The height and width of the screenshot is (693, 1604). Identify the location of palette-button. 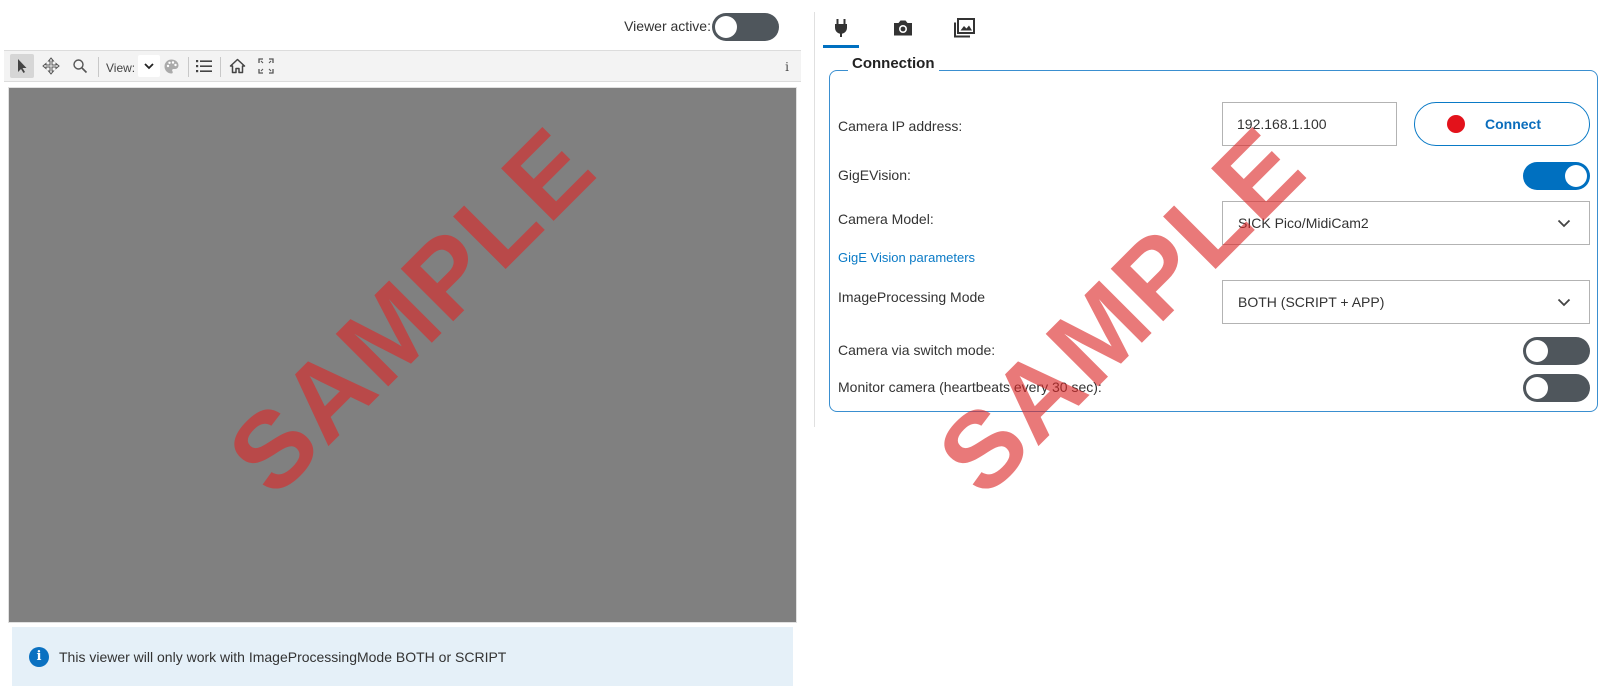
(171, 66).